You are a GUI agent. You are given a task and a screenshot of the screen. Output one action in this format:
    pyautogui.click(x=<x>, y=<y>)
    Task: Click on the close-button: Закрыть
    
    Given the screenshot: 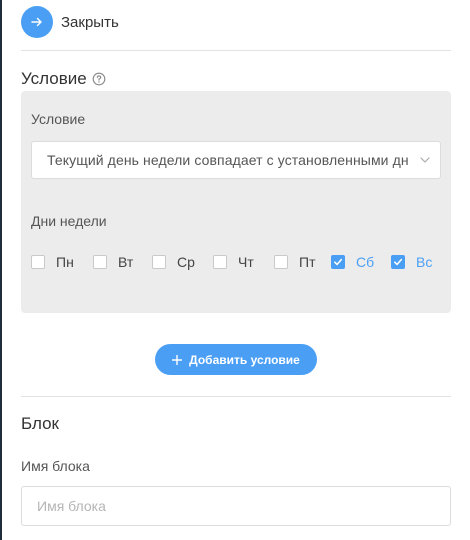 What is the action you would take?
    pyautogui.click(x=70, y=22)
    